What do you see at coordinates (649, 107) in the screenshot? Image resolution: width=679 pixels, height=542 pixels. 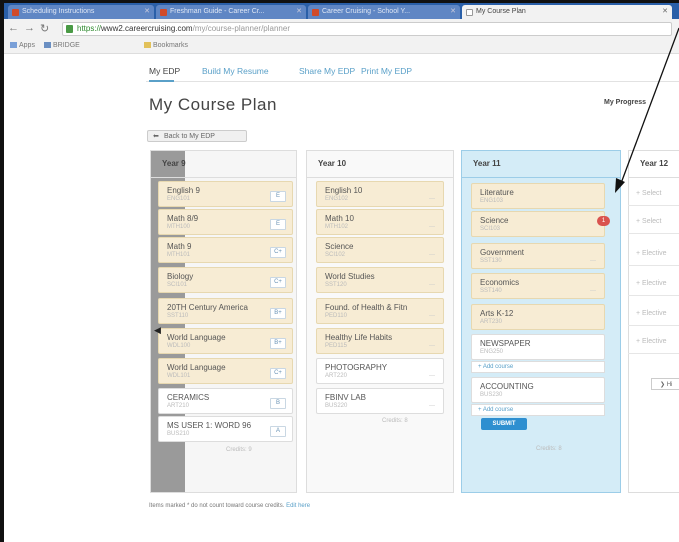 I see `annotation-arrow-line` at bounding box center [649, 107].